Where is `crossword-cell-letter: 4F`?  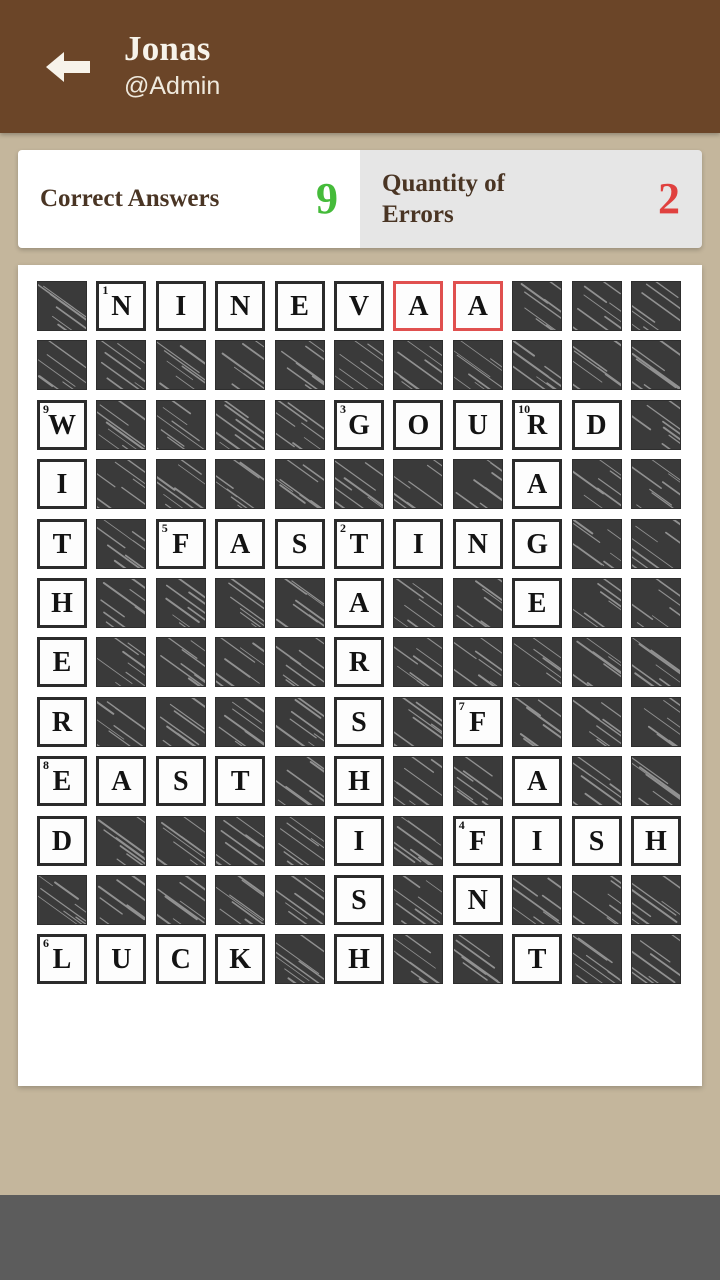
crossword-cell-letter: 4F is located at coordinates (477, 840).